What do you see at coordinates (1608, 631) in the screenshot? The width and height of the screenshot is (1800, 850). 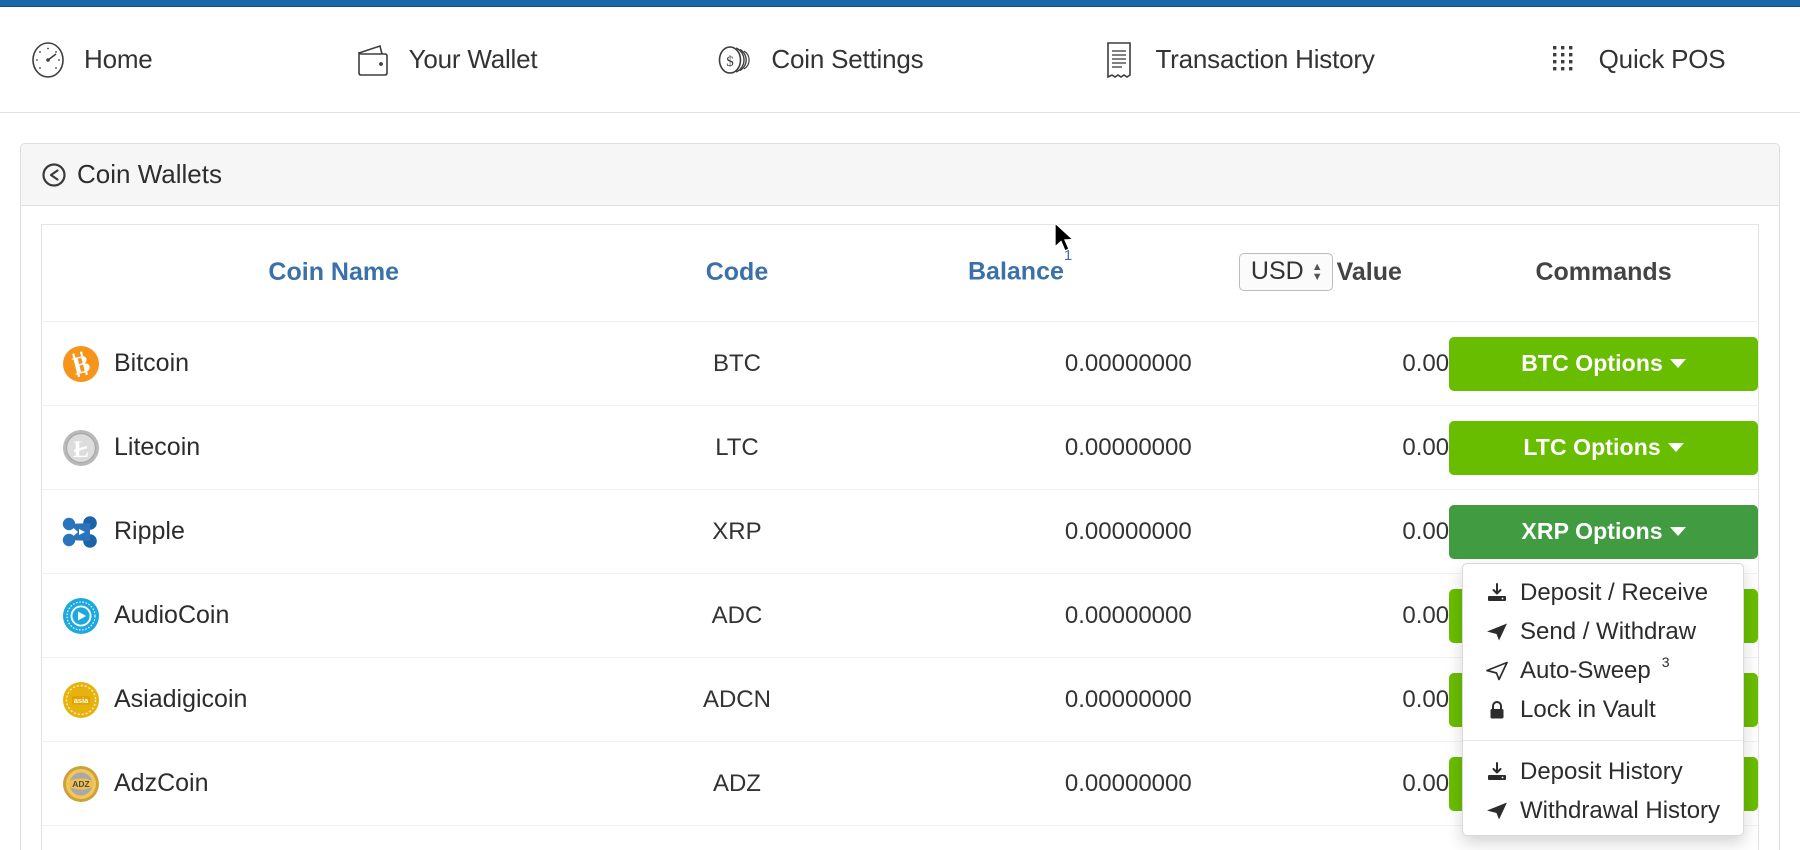 I see `menu-item-label: Send / Withdraw` at bounding box center [1608, 631].